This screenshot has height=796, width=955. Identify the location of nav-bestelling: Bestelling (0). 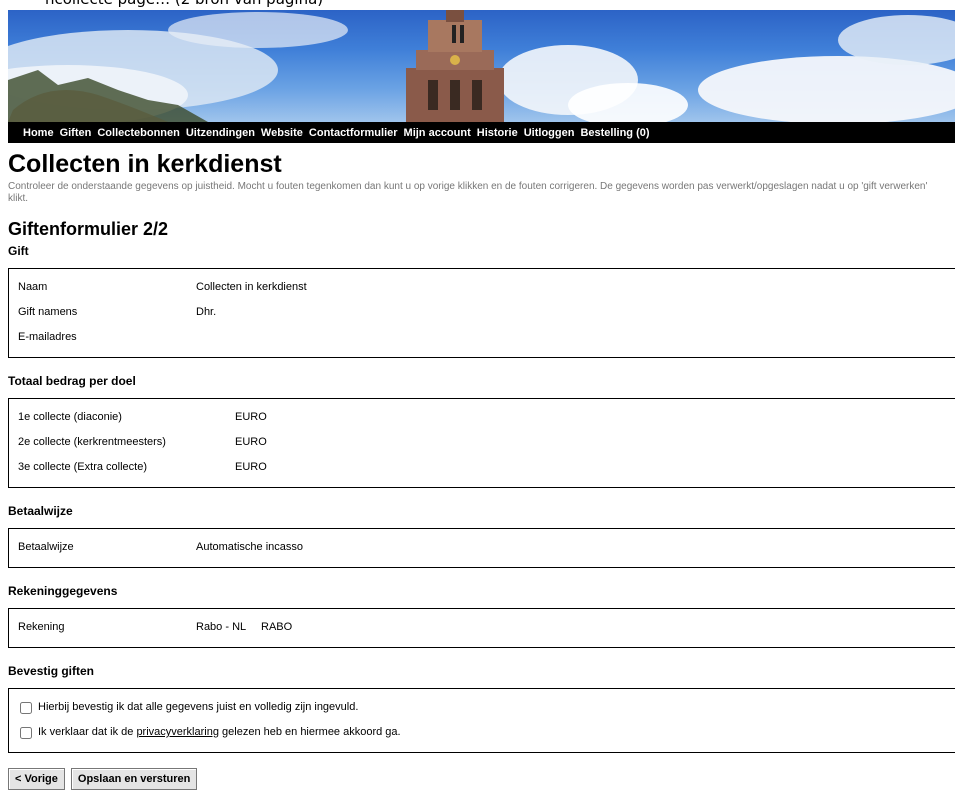
(614, 133).